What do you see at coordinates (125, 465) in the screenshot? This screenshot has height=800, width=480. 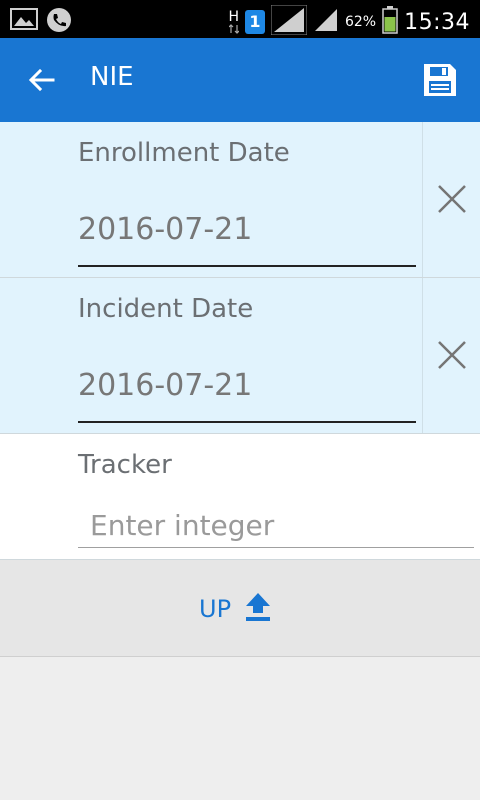 I see `tracker-label: Tracker` at bounding box center [125, 465].